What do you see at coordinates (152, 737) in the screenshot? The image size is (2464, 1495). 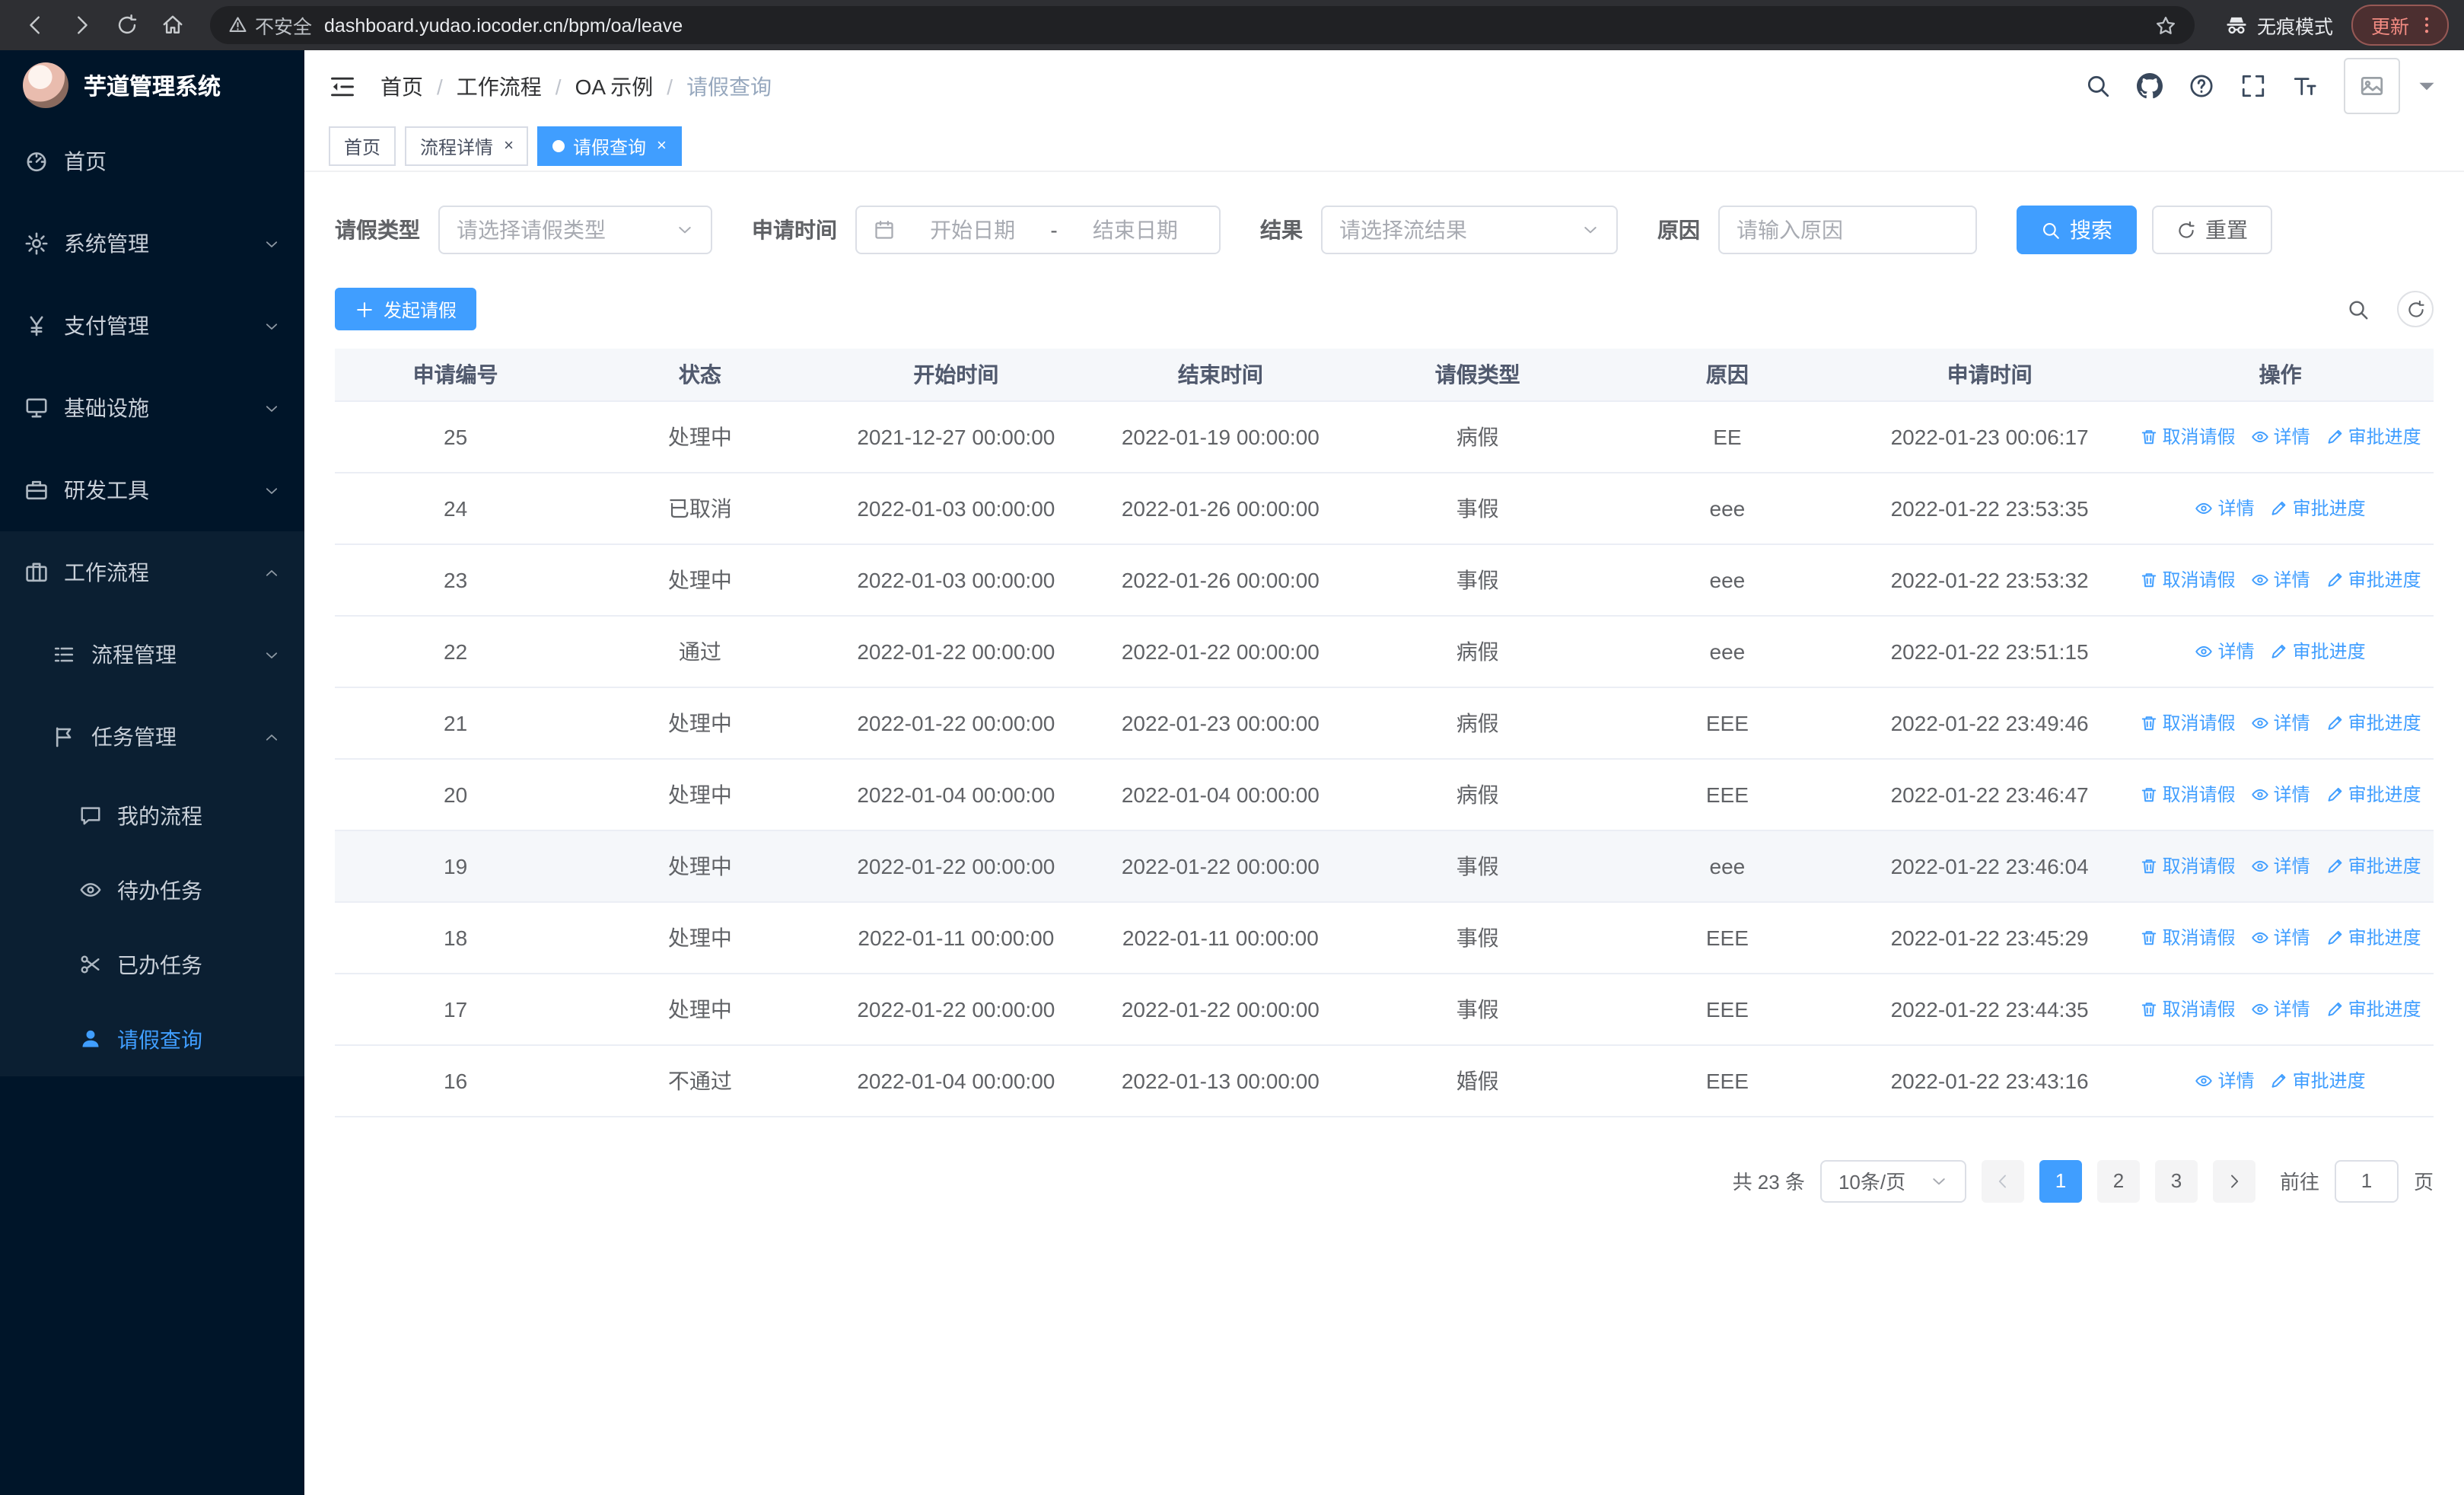 I see `sidebar-subitem: 任务管理` at bounding box center [152, 737].